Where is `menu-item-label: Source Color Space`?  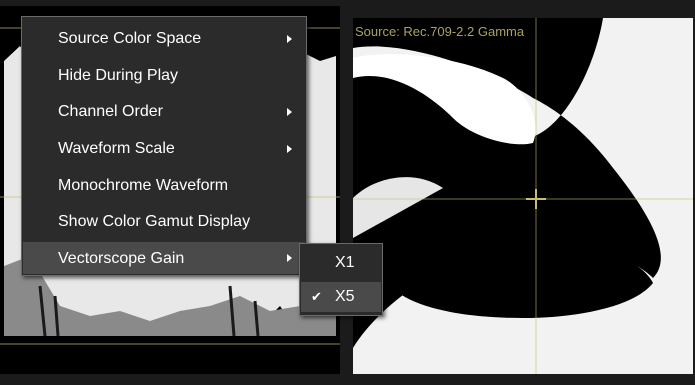
menu-item-label: Source Color Space is located at coordinates (130, 38).